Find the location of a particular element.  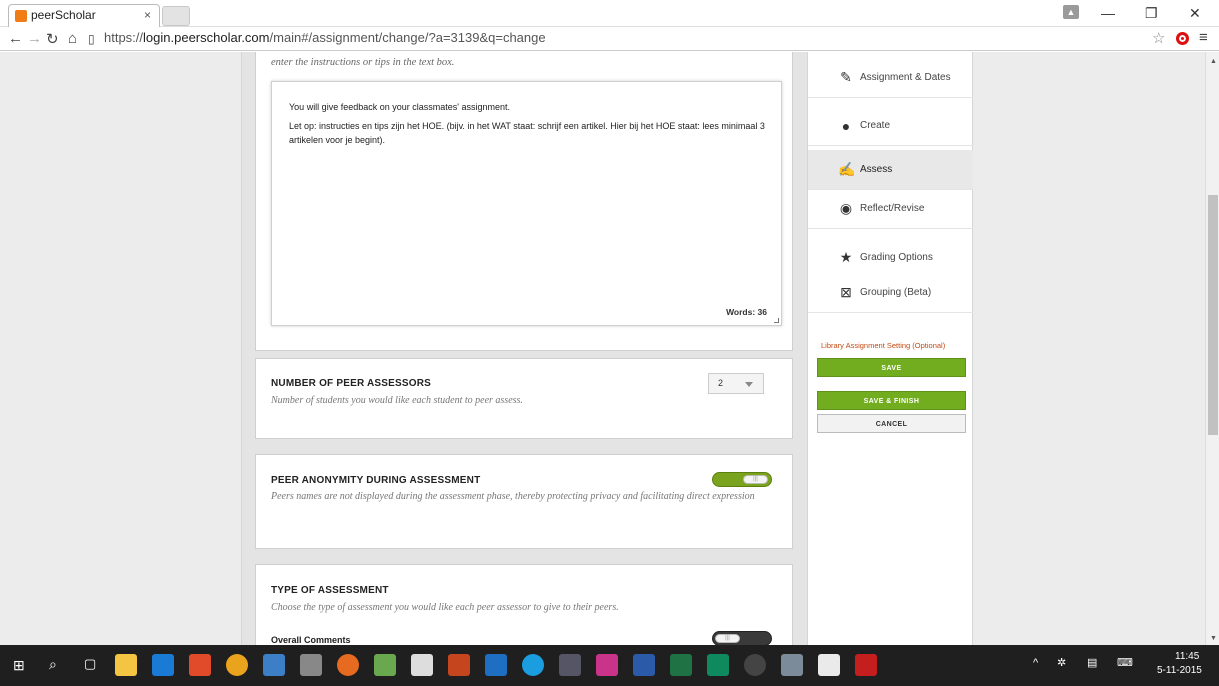

peerscholar-favicon-icon is located at coordinates (21, 16).